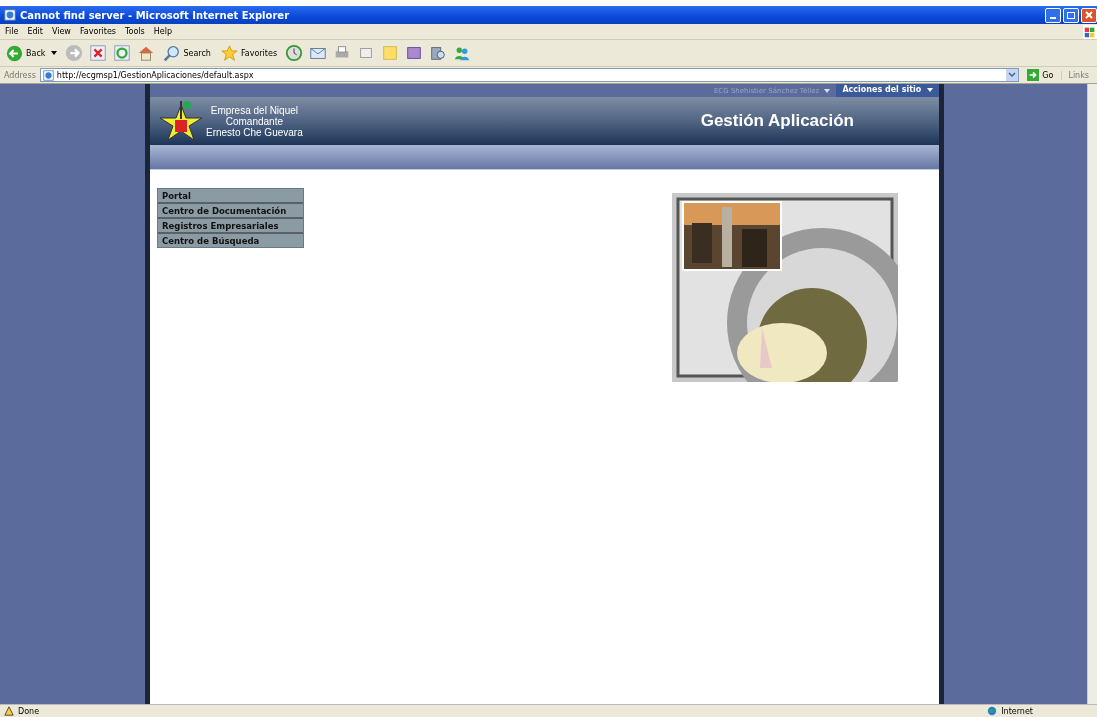 The width and height of the screenshot is (1097, 717). Describe the element at coordinates (155, 15) in the screenshot. I see `window-title: Cannot find server - Microsoft Internet Explorer` at that location.